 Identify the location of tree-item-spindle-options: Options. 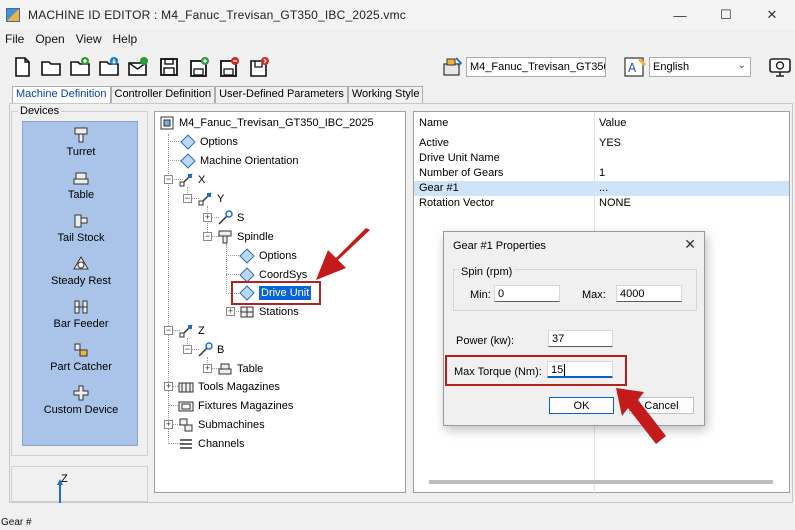
(268, 256).